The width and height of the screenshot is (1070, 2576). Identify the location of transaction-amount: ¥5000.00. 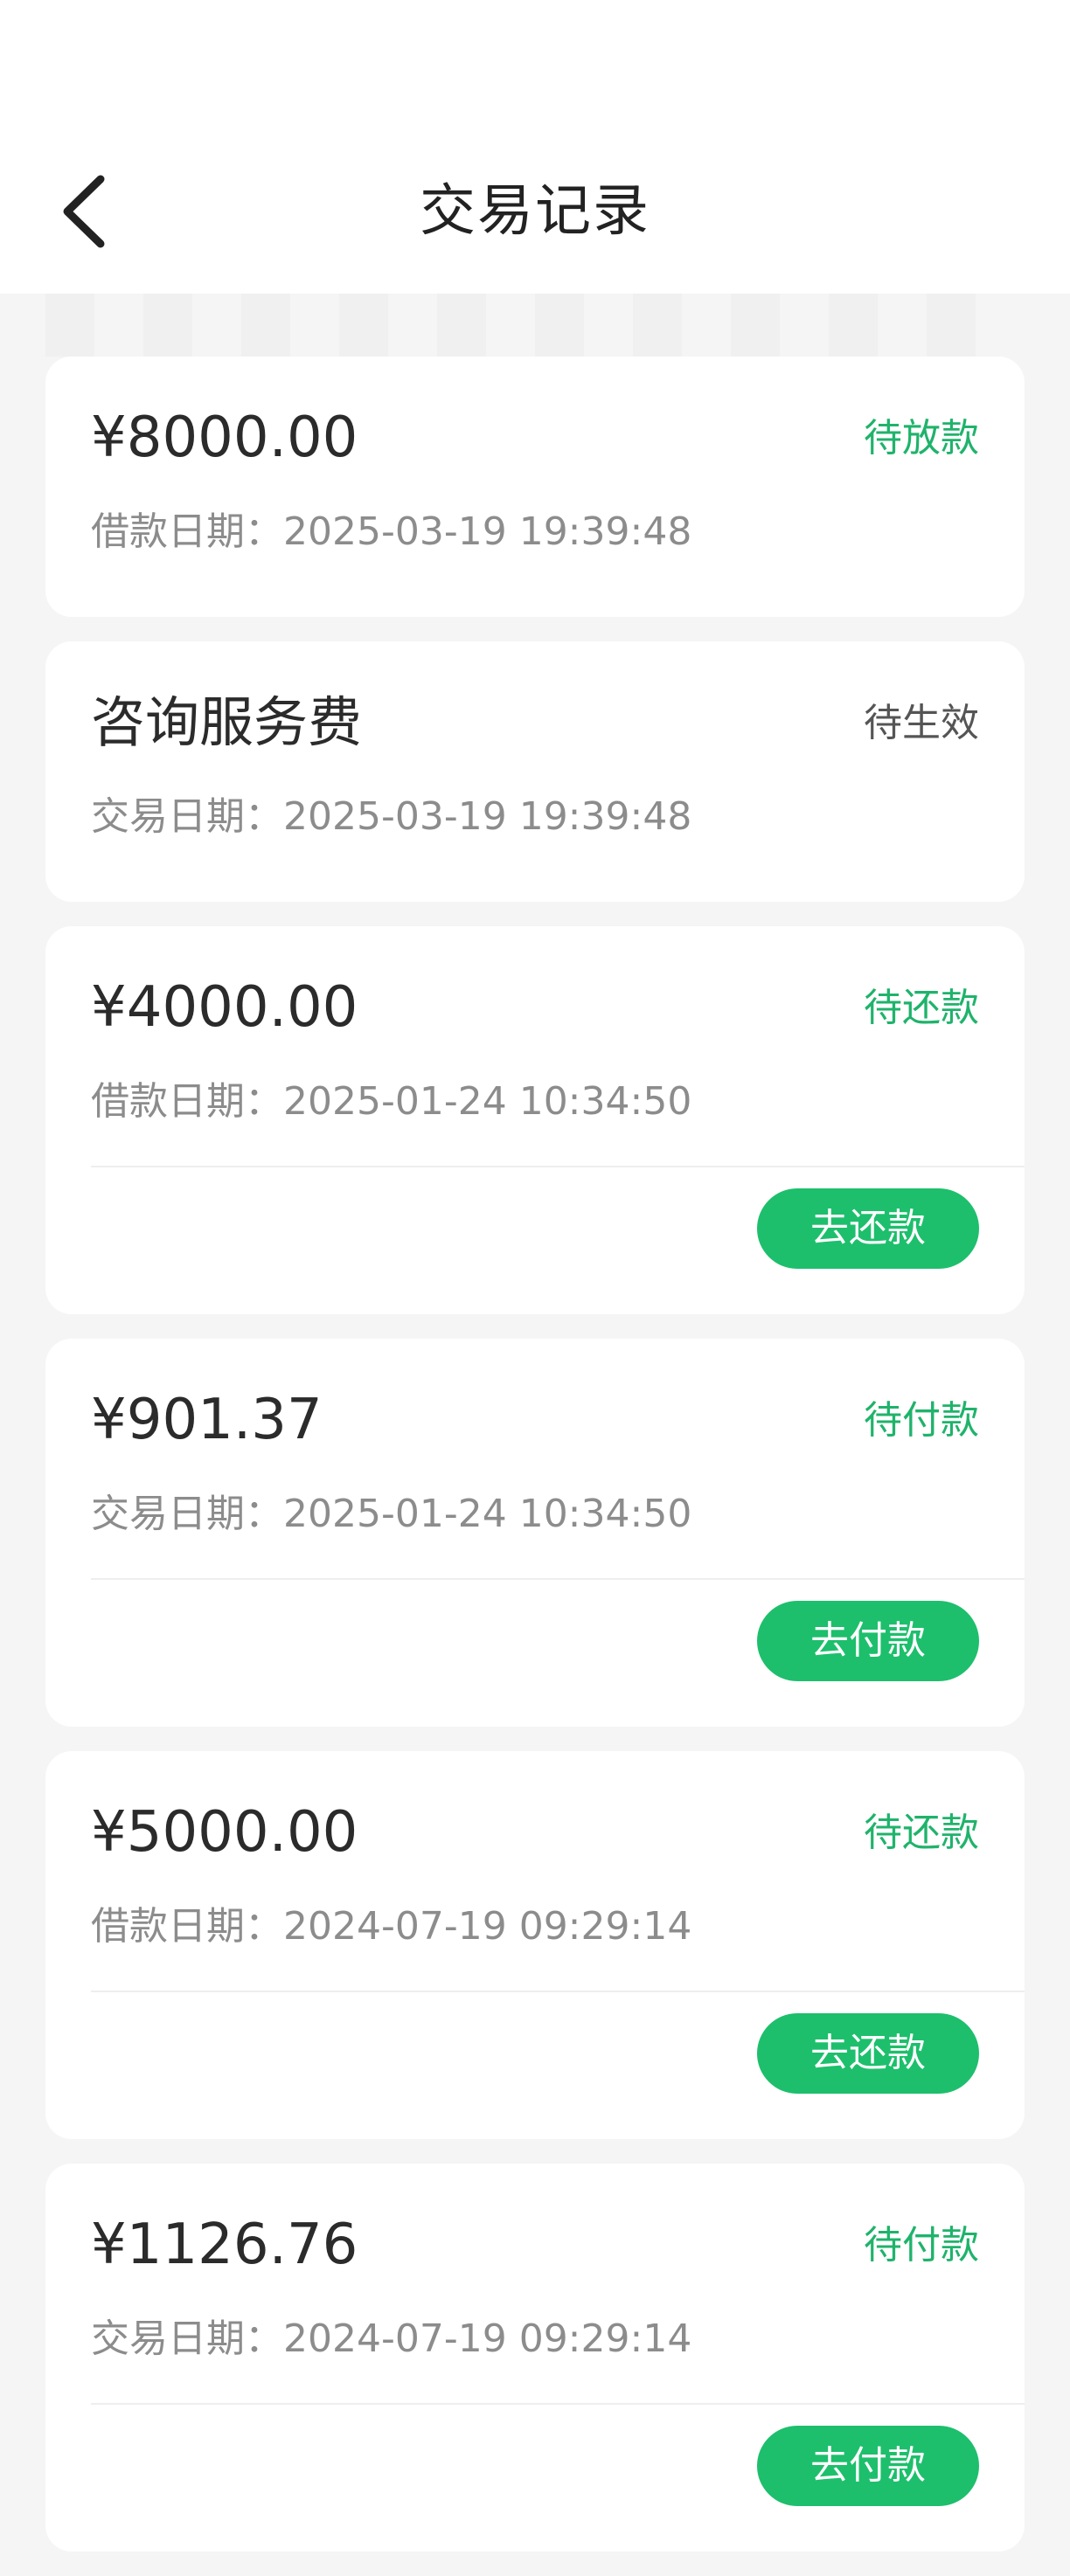
(224, 1832).